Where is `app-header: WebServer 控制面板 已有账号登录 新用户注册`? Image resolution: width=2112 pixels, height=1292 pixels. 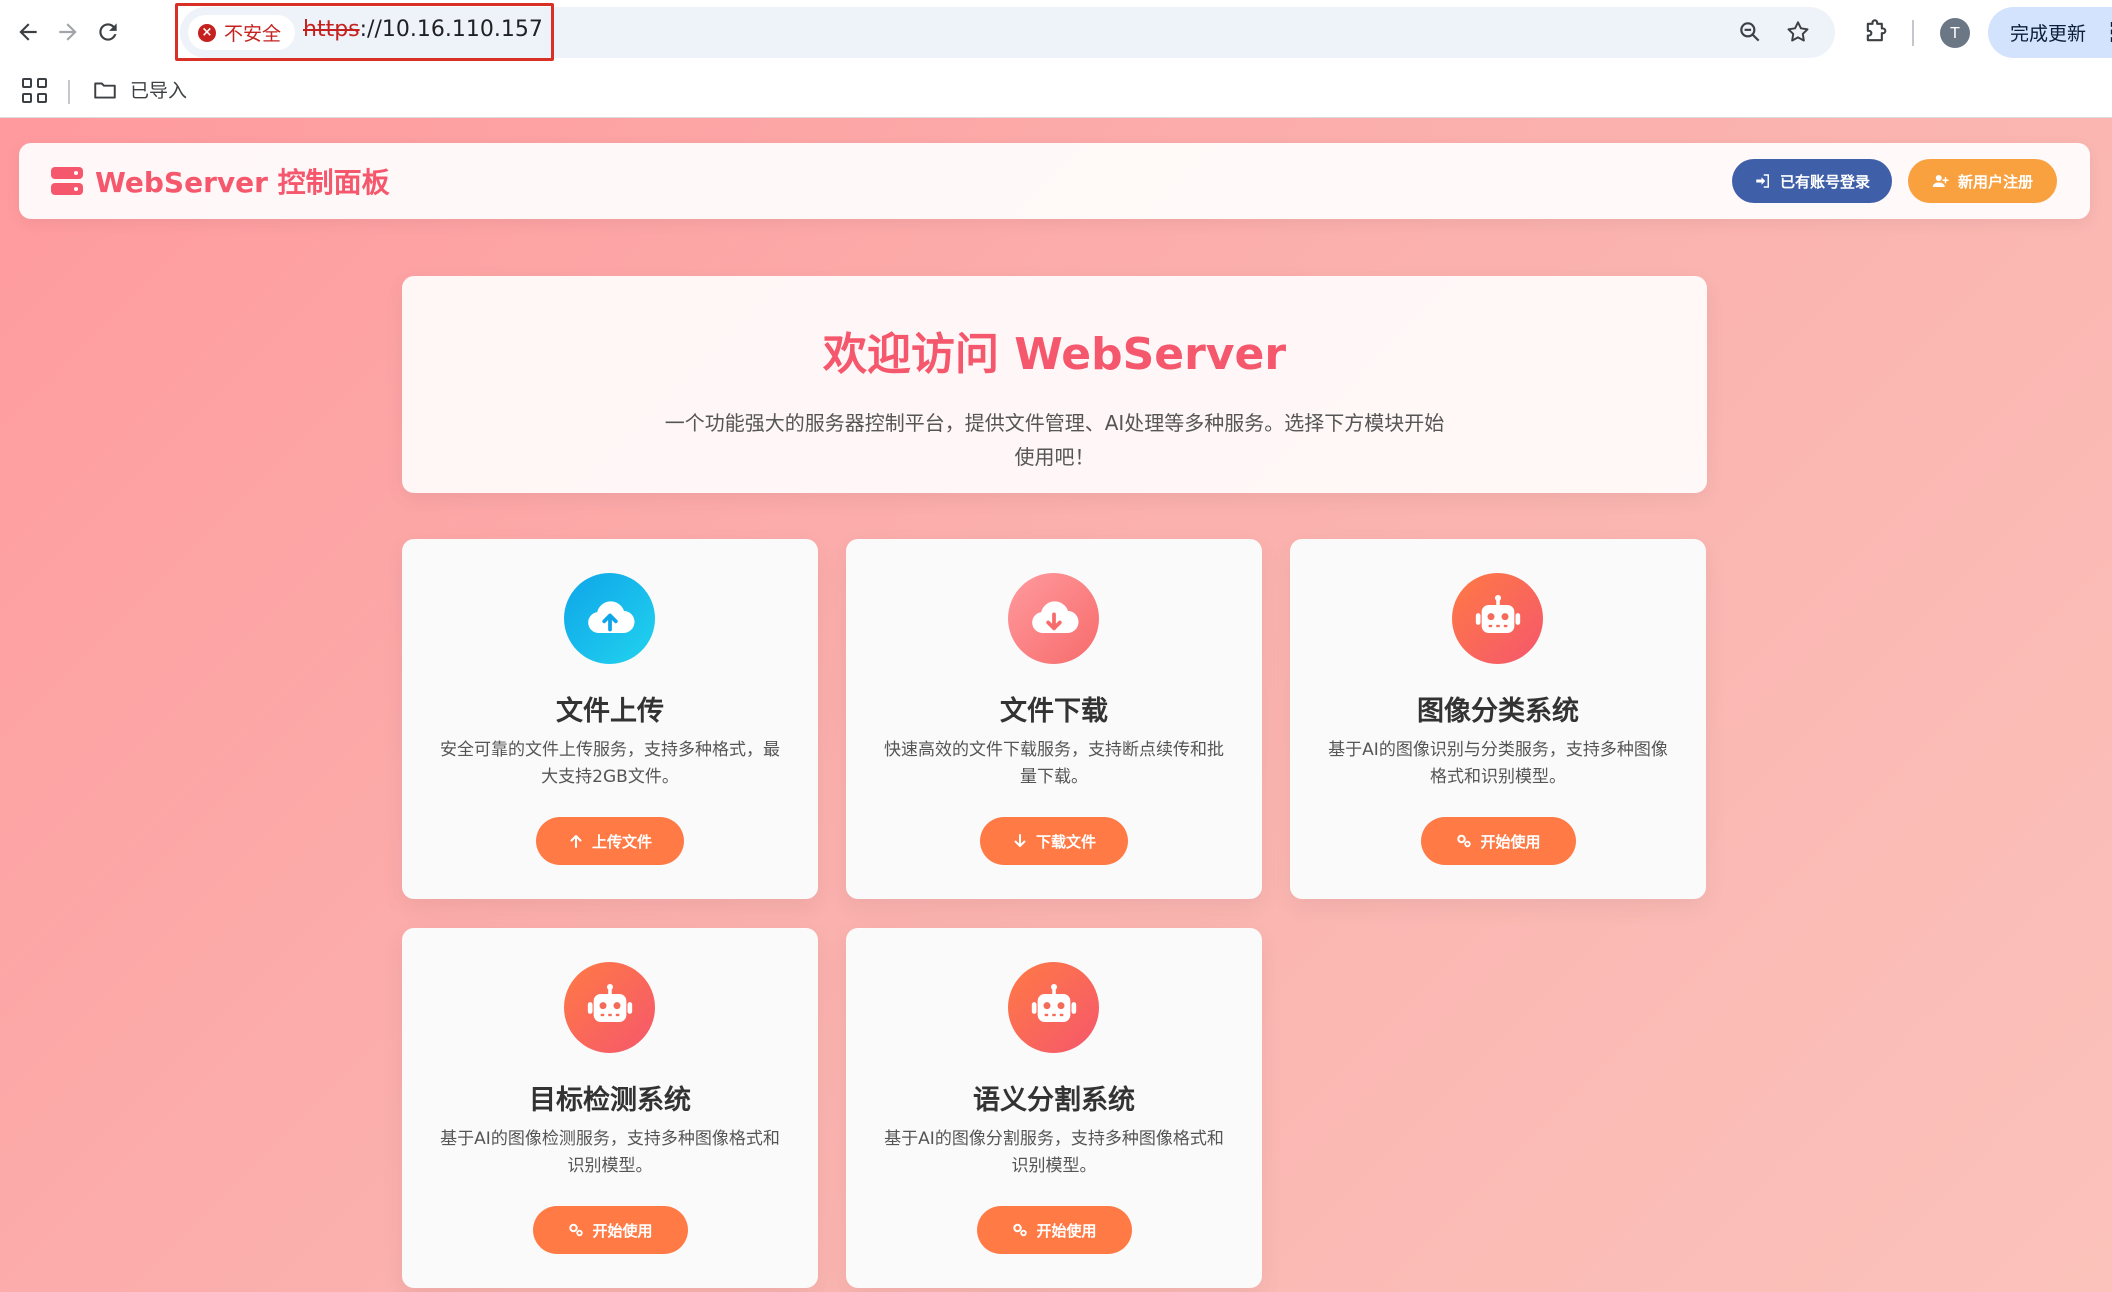
app-header: WebServer 控制面板 已有账号登录 新用户注册 is located at coordinates (1054, 181).